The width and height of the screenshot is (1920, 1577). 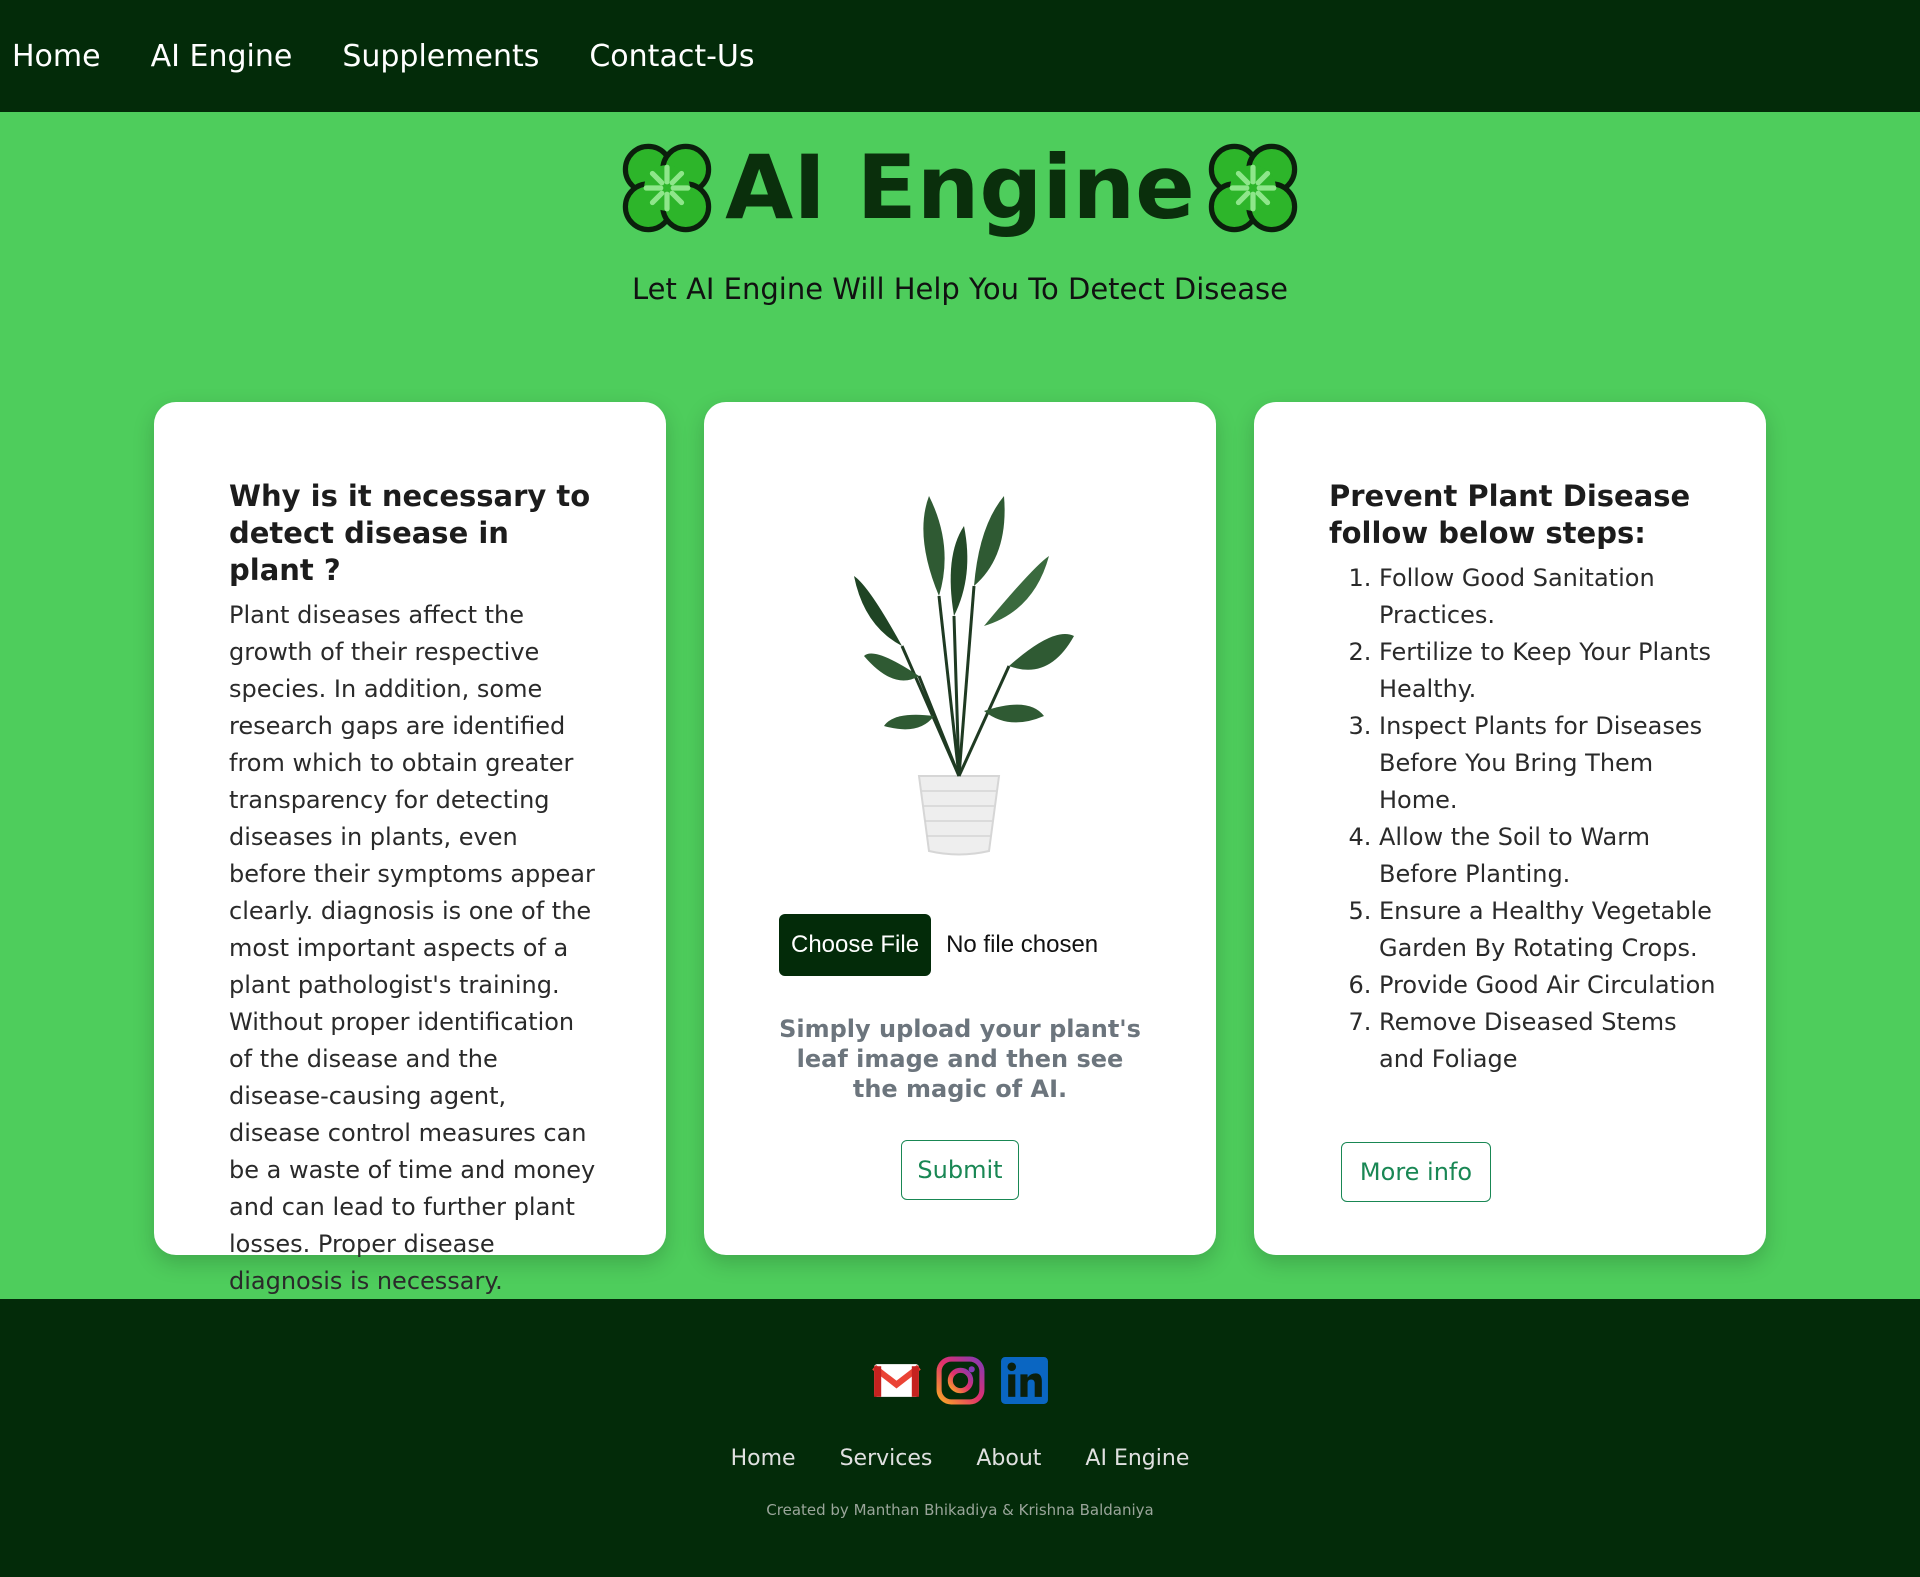 I want to click on page-title: AI Engine, so click(x=960, y=187).